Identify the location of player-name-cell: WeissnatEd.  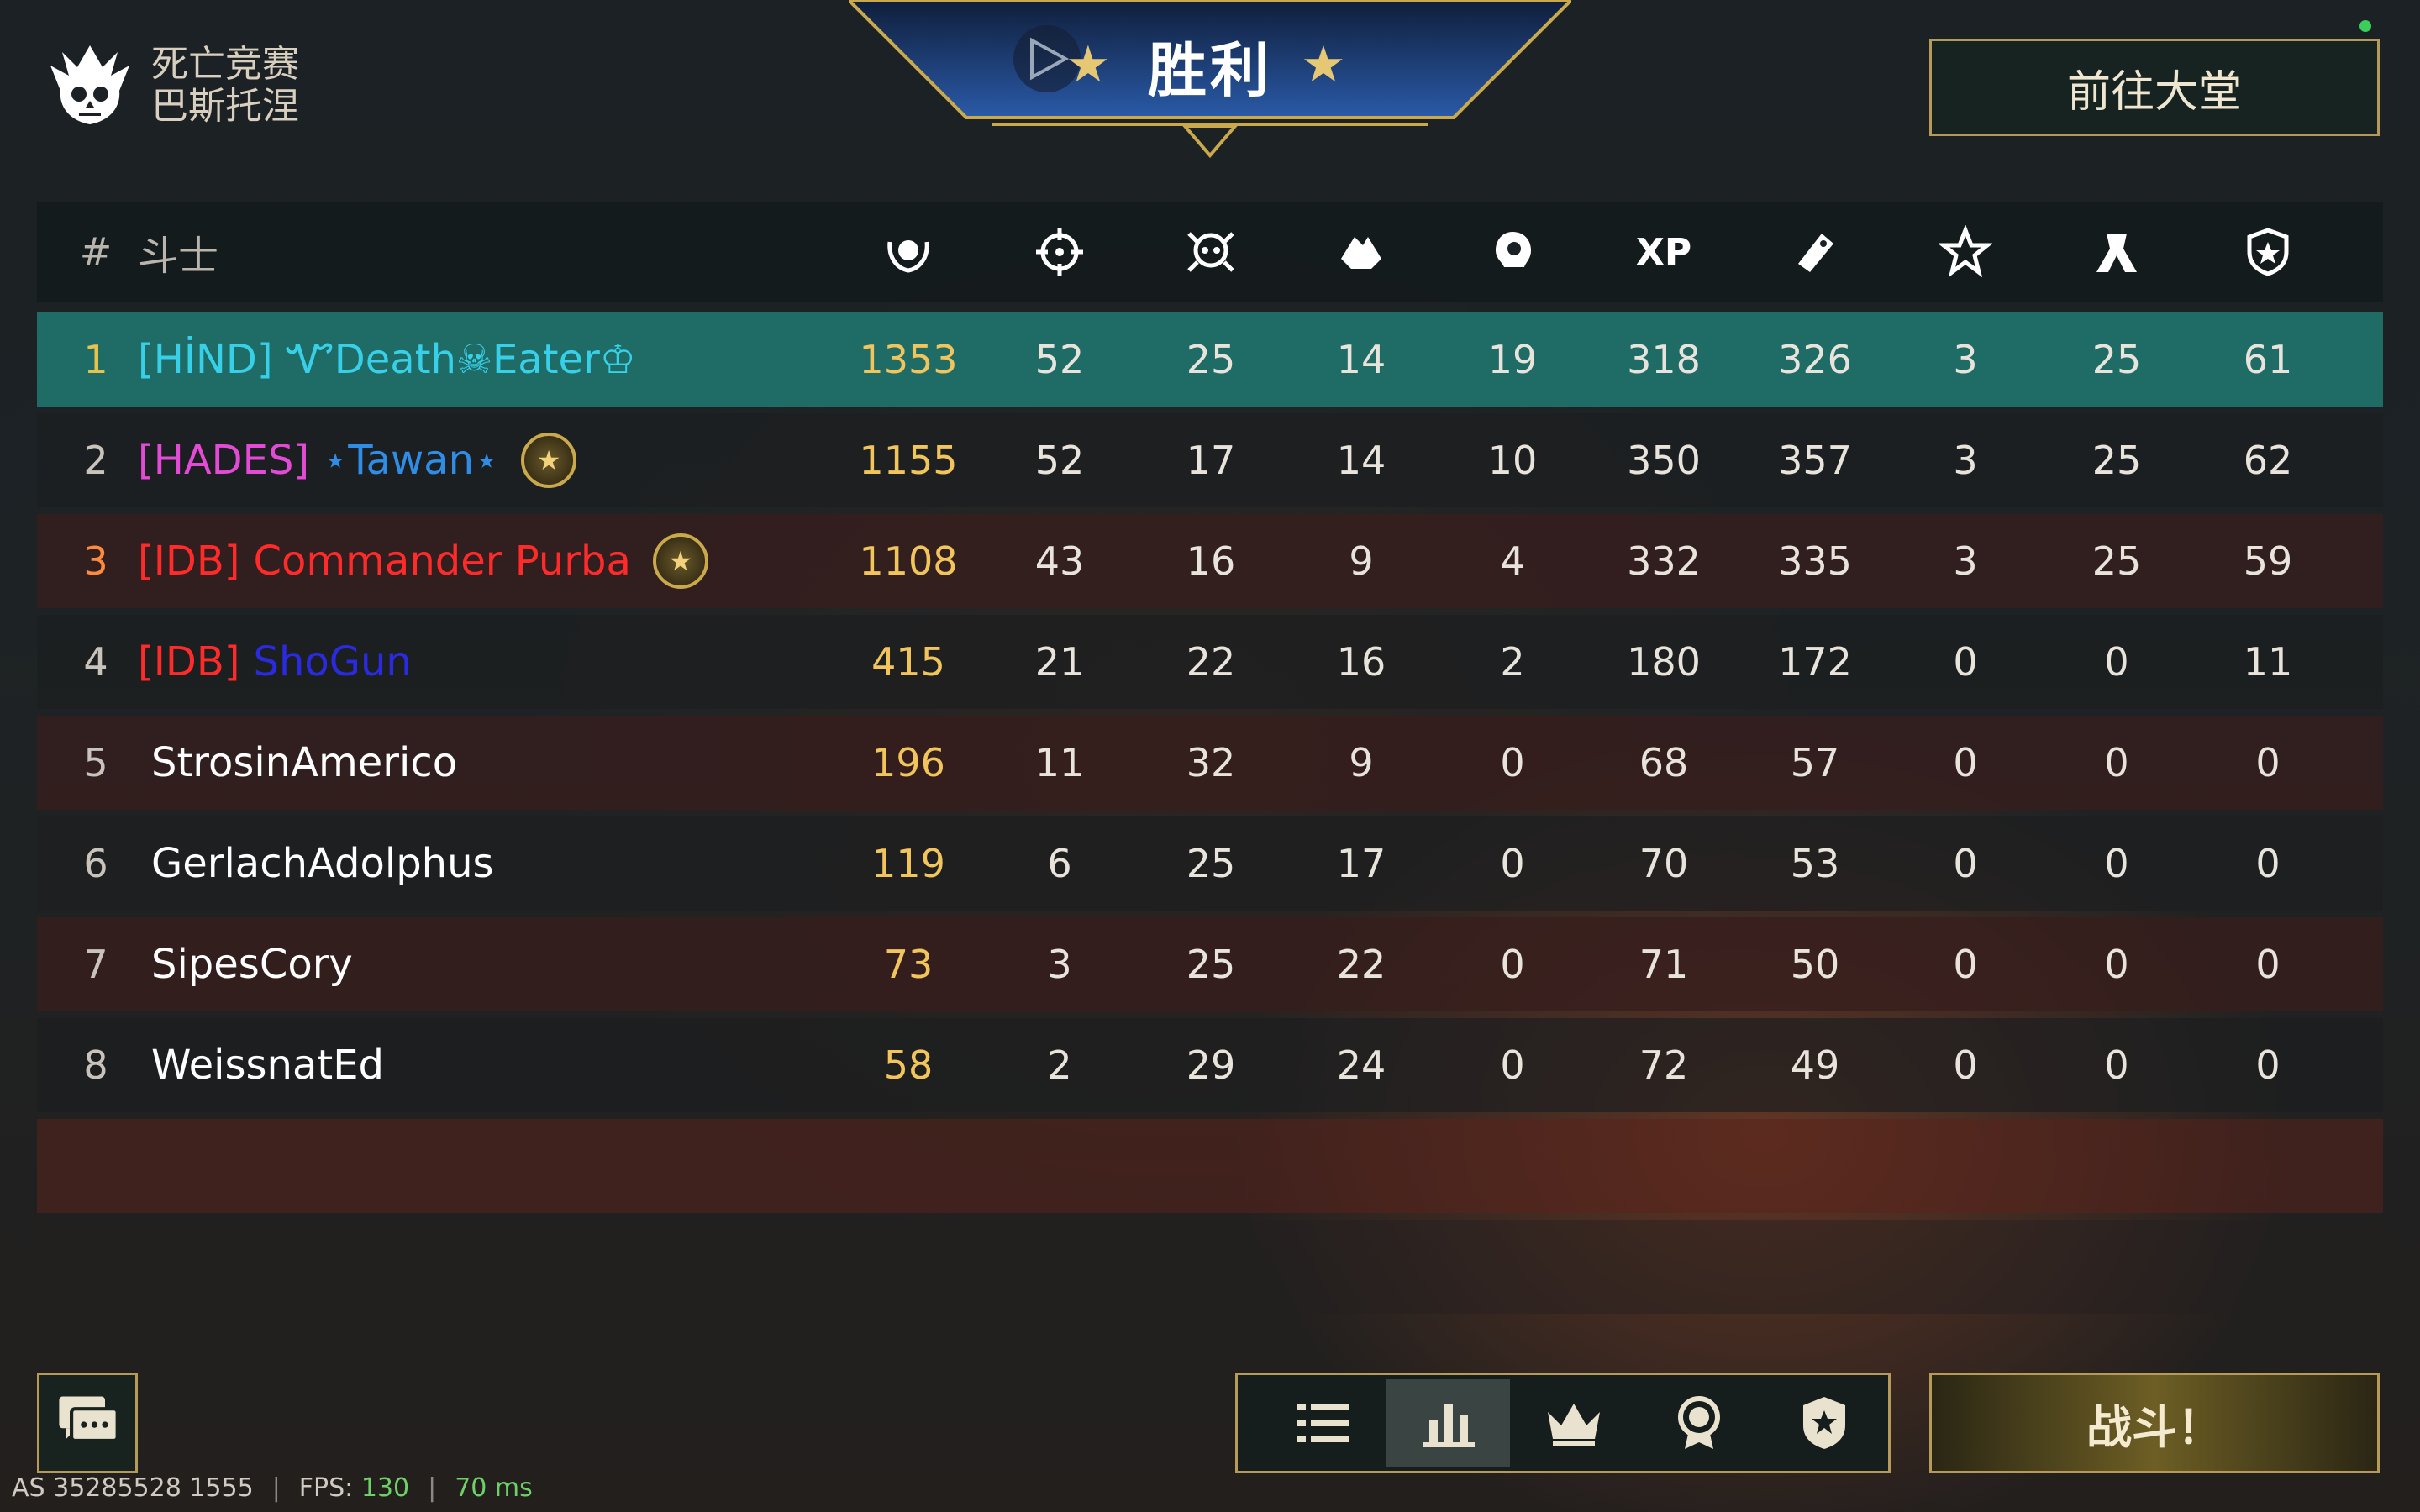
(516, 1065).